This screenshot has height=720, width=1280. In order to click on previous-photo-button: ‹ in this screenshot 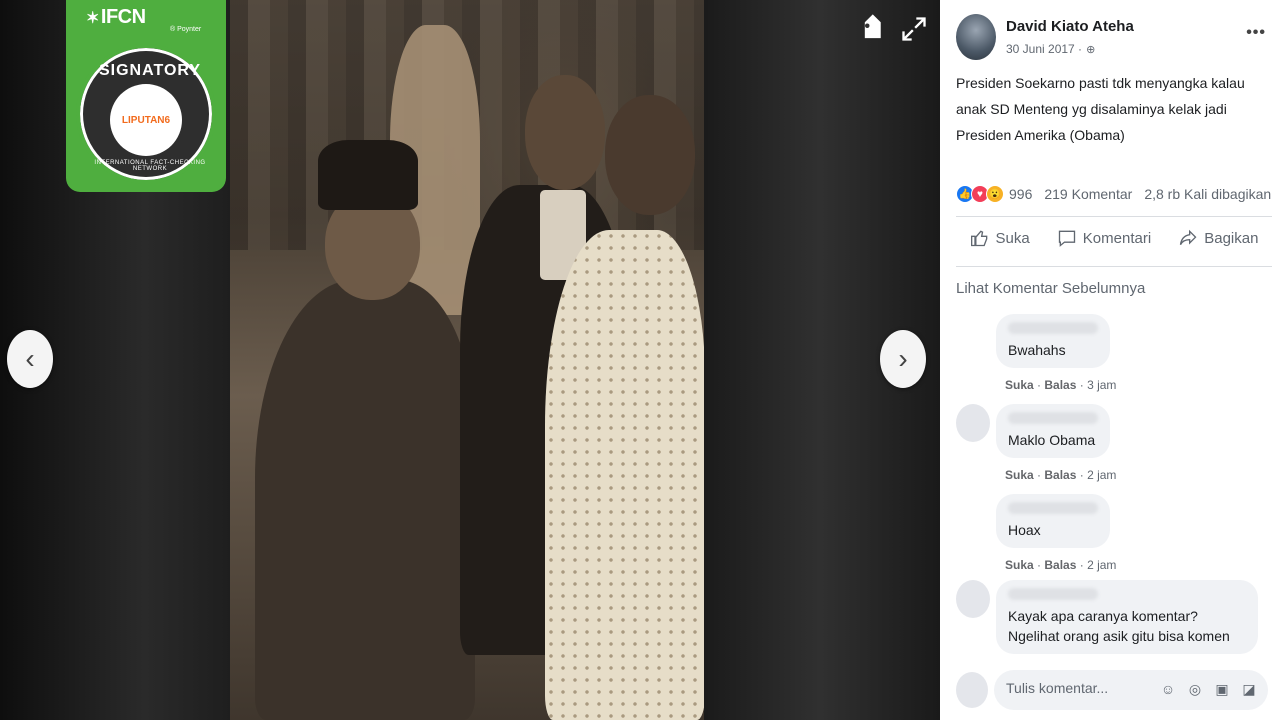, I will do `click(30, 359)`.